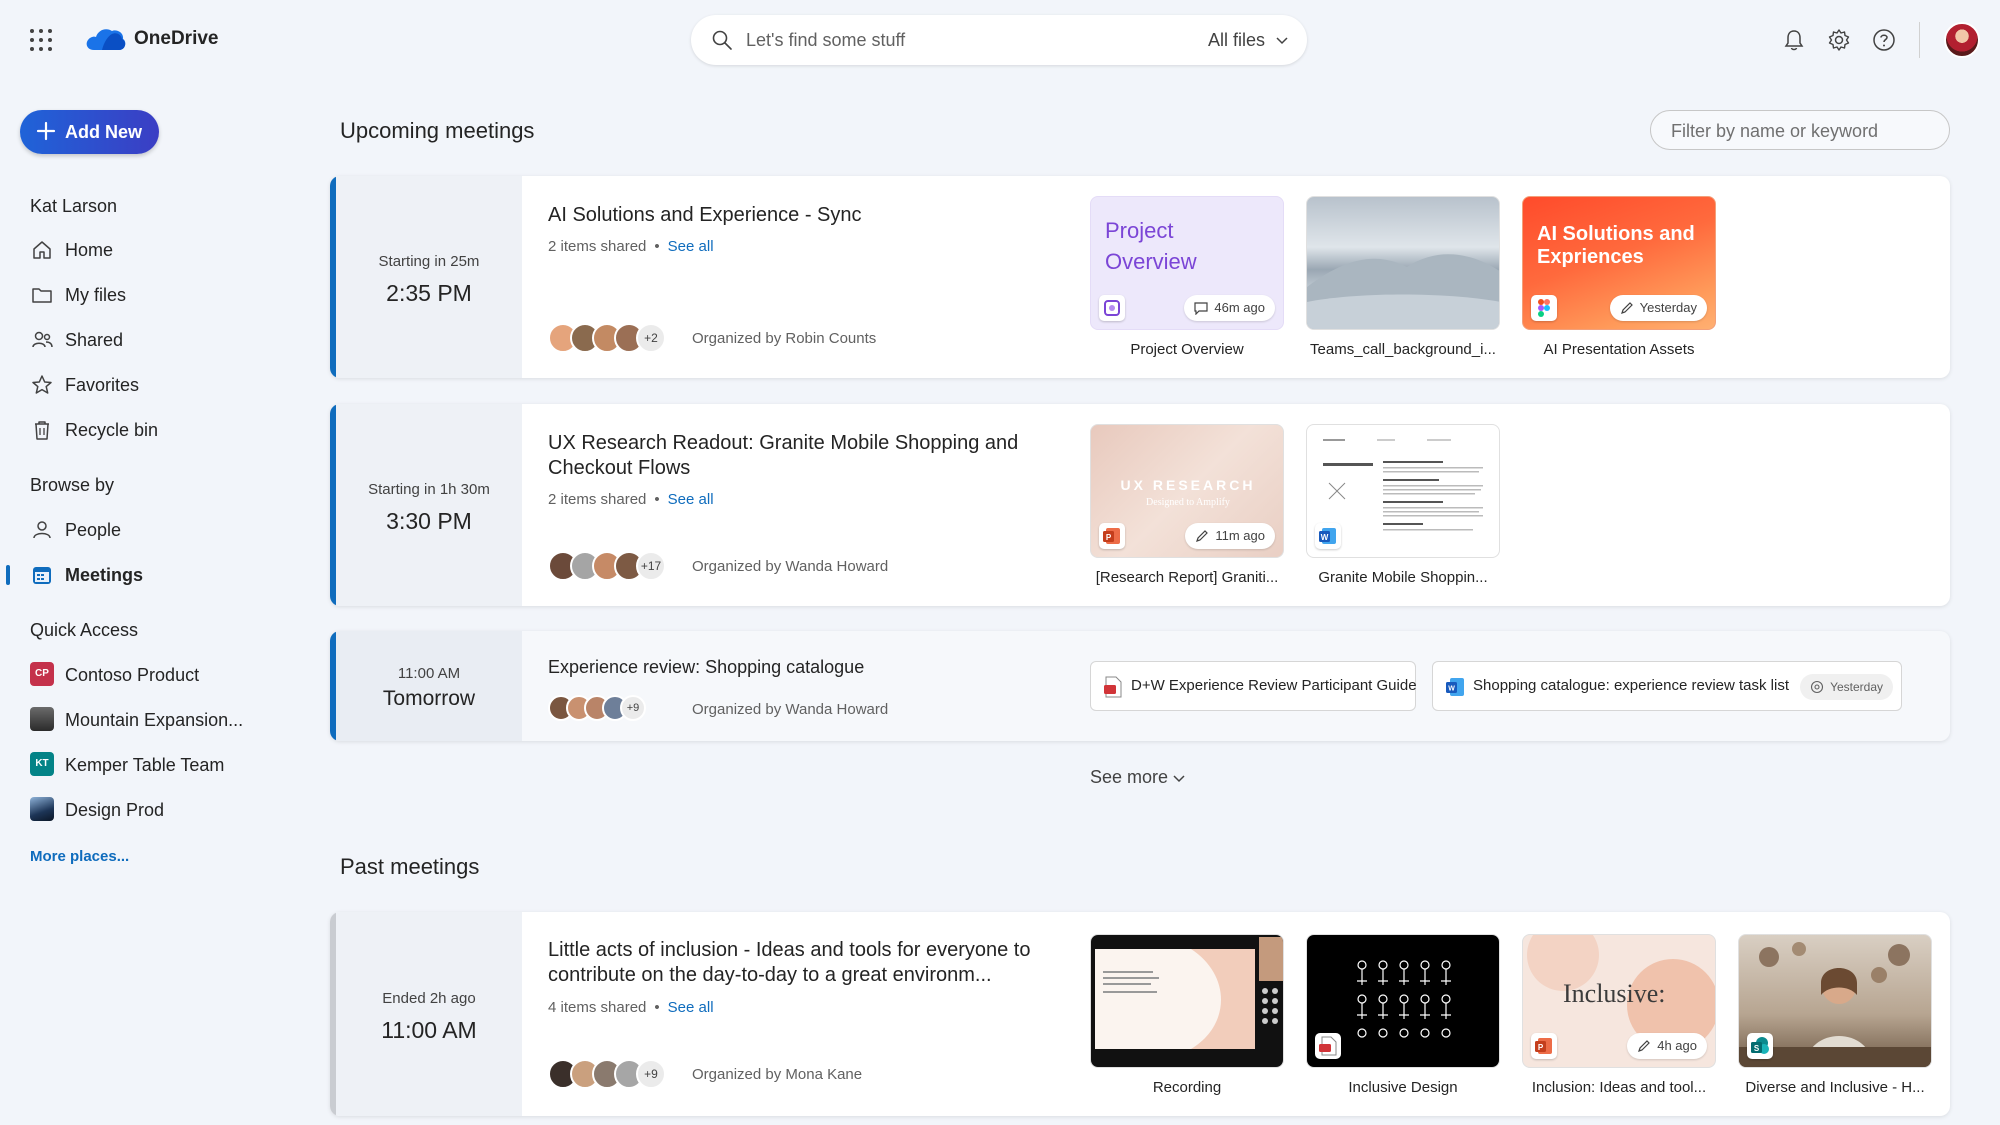  Describe the element at coordinates (1109, 537) in the screenshot. I see `svg-text: P` at that location.